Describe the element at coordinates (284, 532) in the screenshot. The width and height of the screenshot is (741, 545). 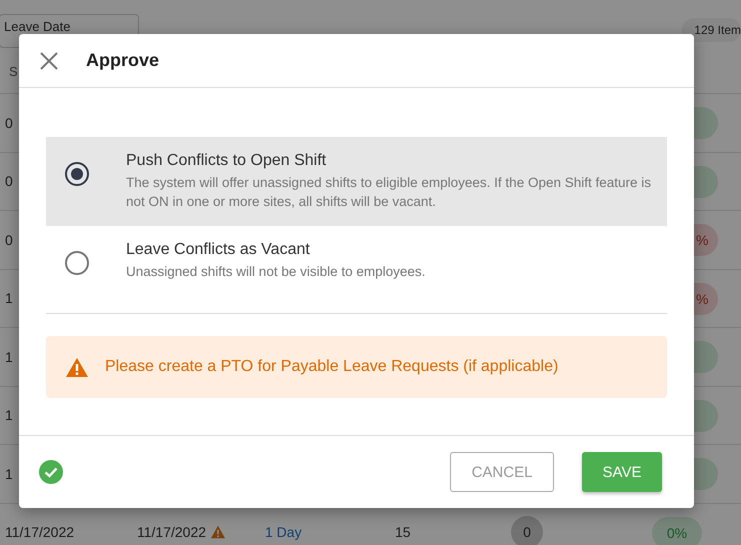
I see `table-cell-text: 1 Day` at that location.